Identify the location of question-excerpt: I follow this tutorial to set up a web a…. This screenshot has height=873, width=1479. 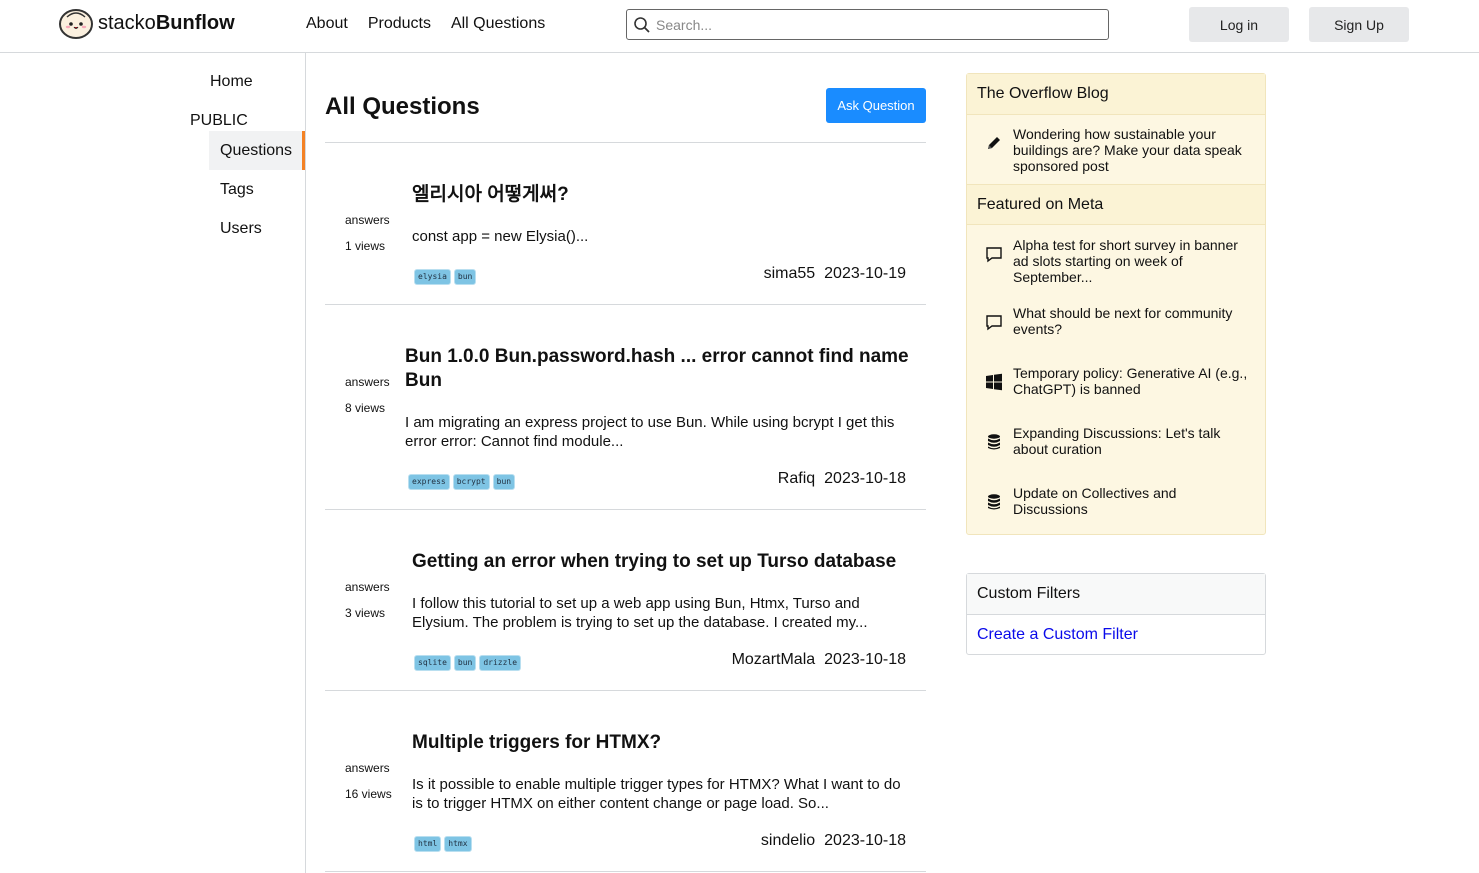
(640, 613).